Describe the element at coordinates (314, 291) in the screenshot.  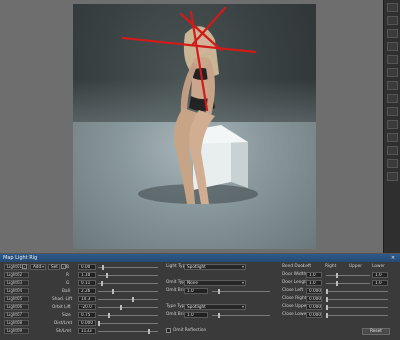
I see `close-left-field: 0.000` at that location.